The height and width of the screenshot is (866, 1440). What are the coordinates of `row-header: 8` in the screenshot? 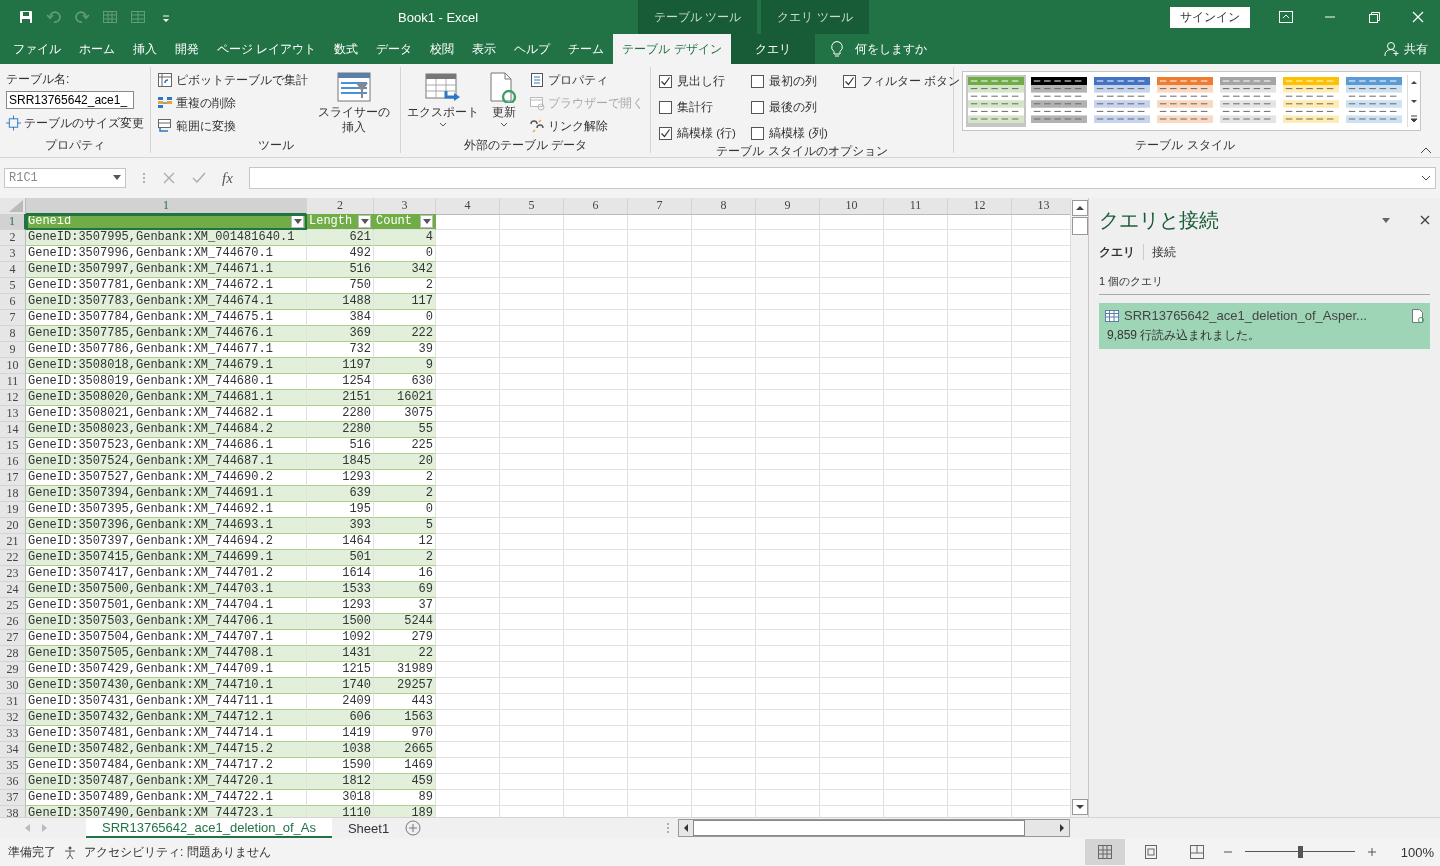 It's located at (13, 334).